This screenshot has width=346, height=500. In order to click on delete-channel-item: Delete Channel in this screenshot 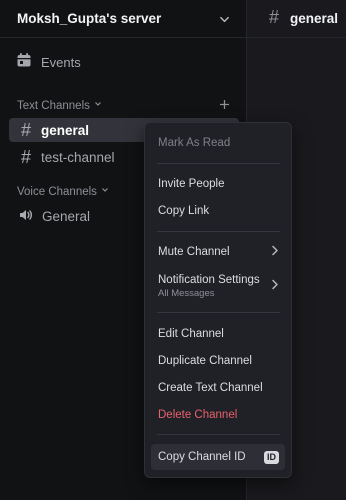, I will do `click(218, 415)`.